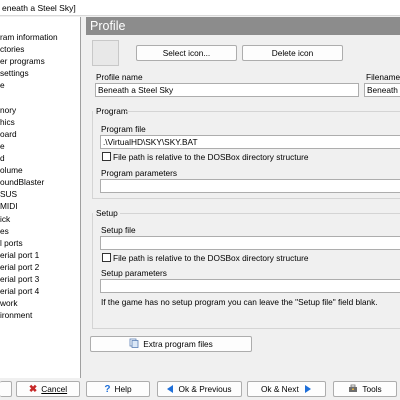 The image size is (400, 400). Describe the element at coordinates (22, 61) in the screenshot. I see `tree-item: er programs` at that location.